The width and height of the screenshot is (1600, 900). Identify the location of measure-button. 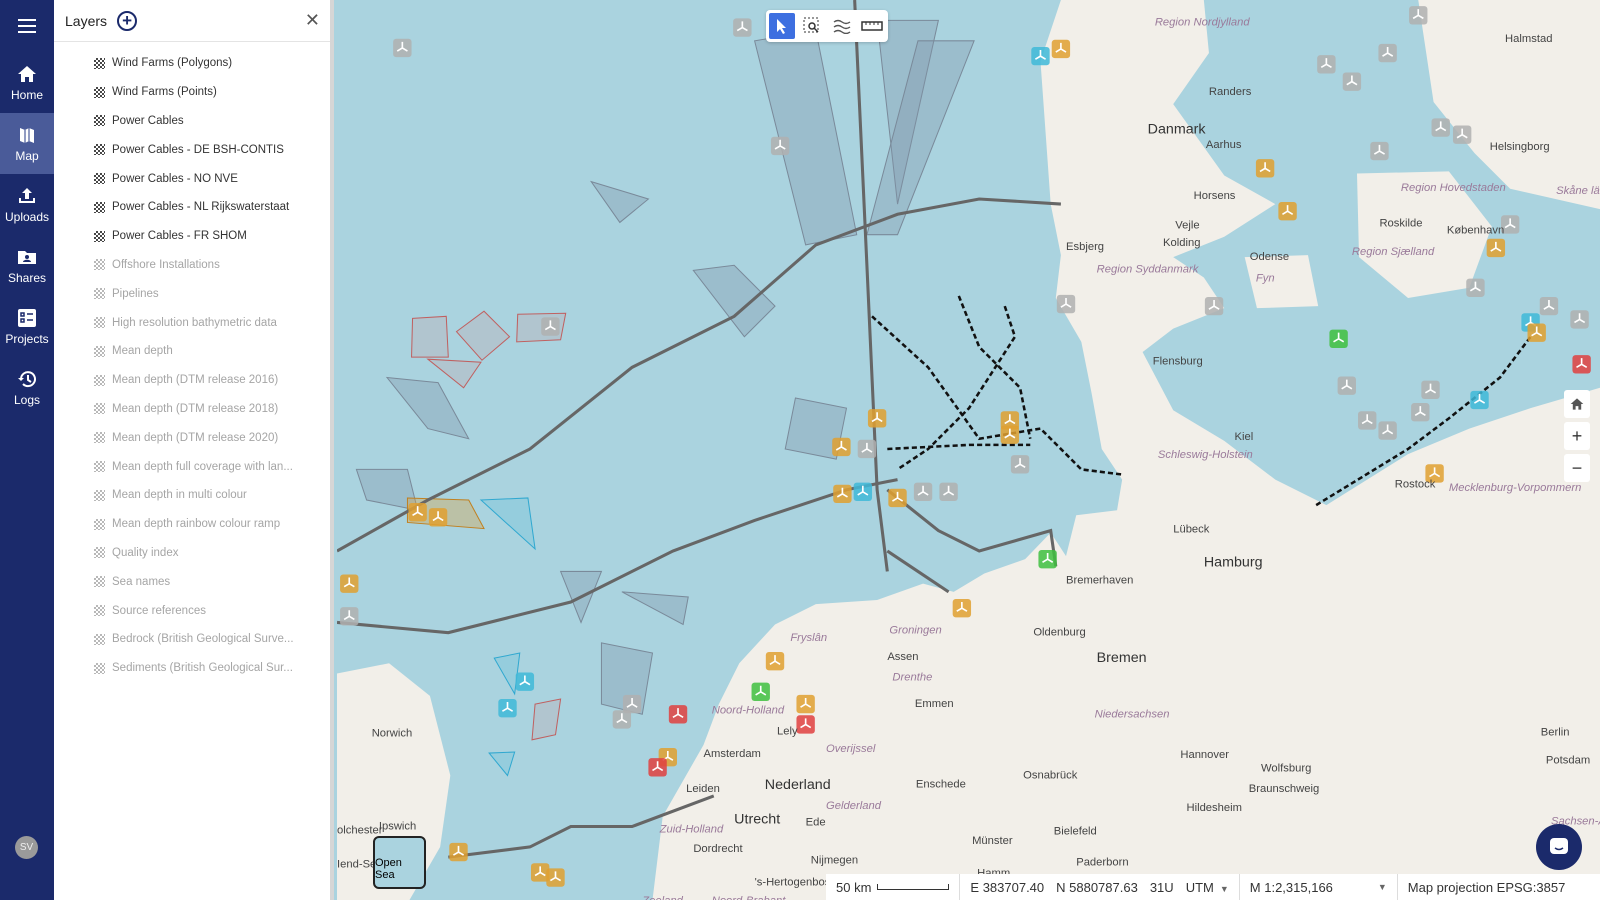
(872, 26).